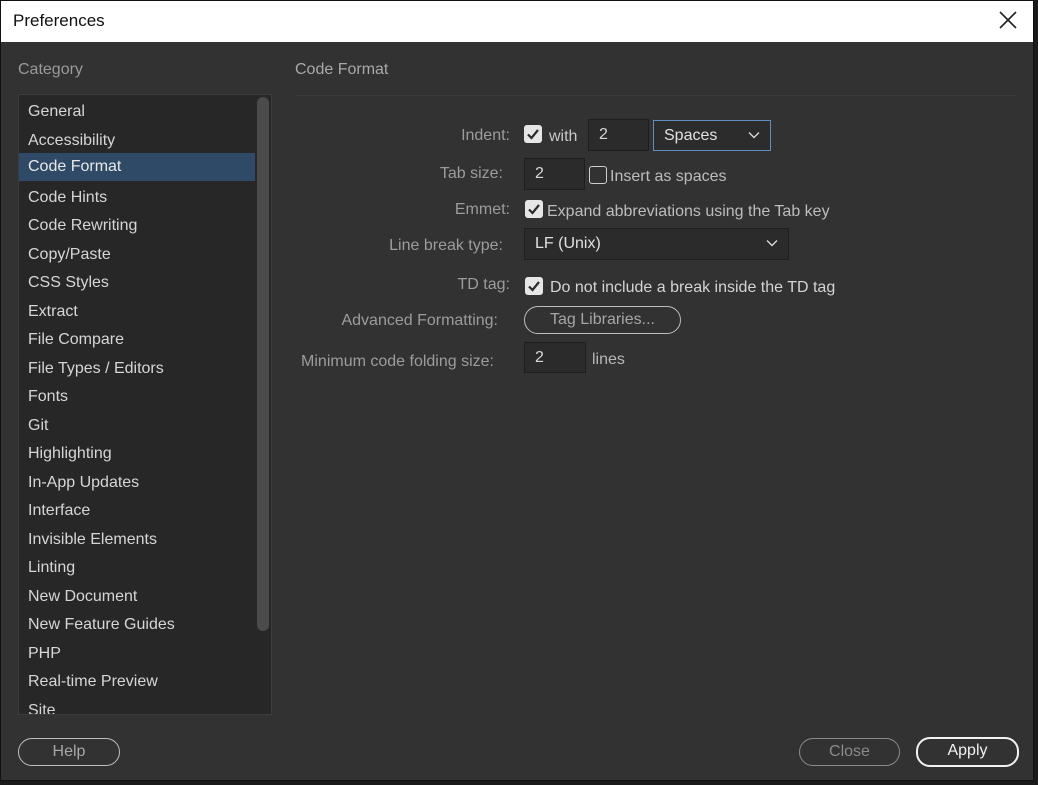 This screenshot has width=1038, height=785. What do you see at coordinates (137, 255) in the screenshot?
I see `category-item-copy-paste: Copy/Paste` at bounding box center [137, 255].